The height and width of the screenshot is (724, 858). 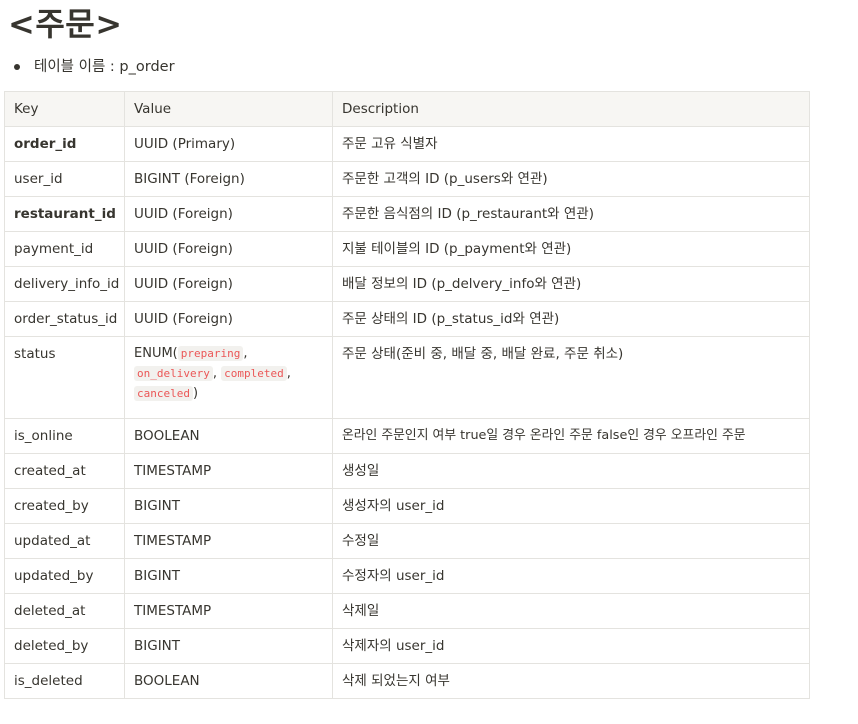 I want to click on page-title: <주문>, so click(x=65, y=24).